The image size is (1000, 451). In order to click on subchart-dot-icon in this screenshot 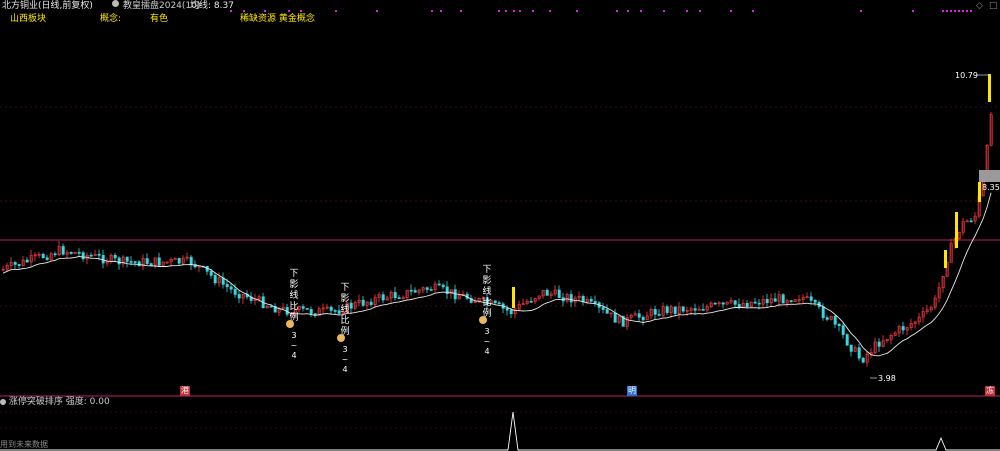, I will do `click(3, 402)`.